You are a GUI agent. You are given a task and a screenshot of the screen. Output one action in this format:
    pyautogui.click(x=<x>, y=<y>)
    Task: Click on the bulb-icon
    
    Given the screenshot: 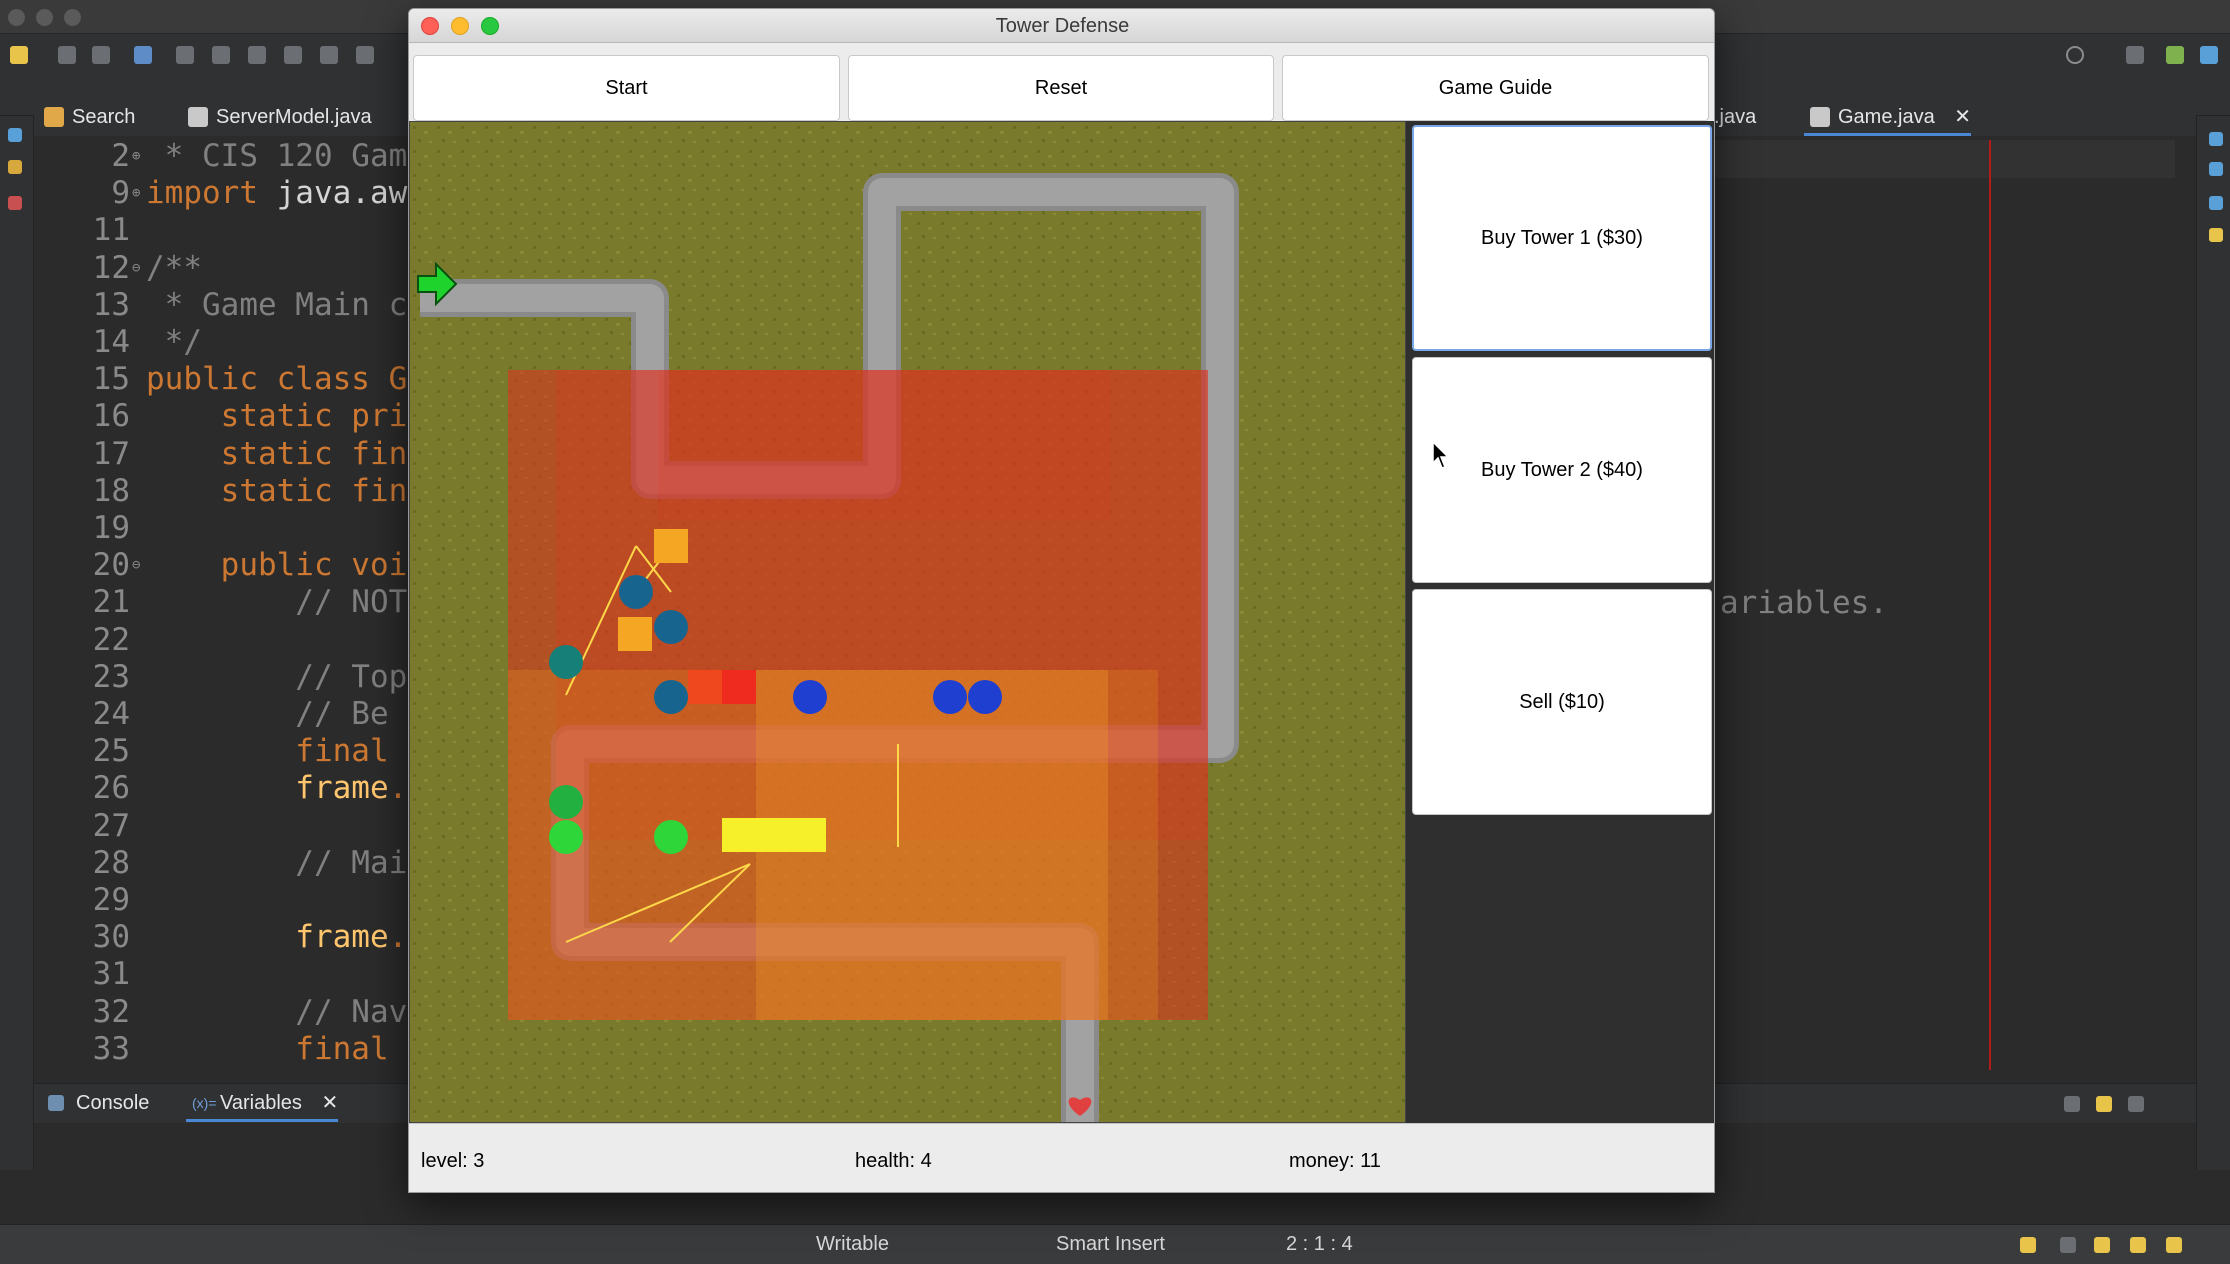 What is the action you would take?
    pyautogui.click(x=2174, y=1245)
    